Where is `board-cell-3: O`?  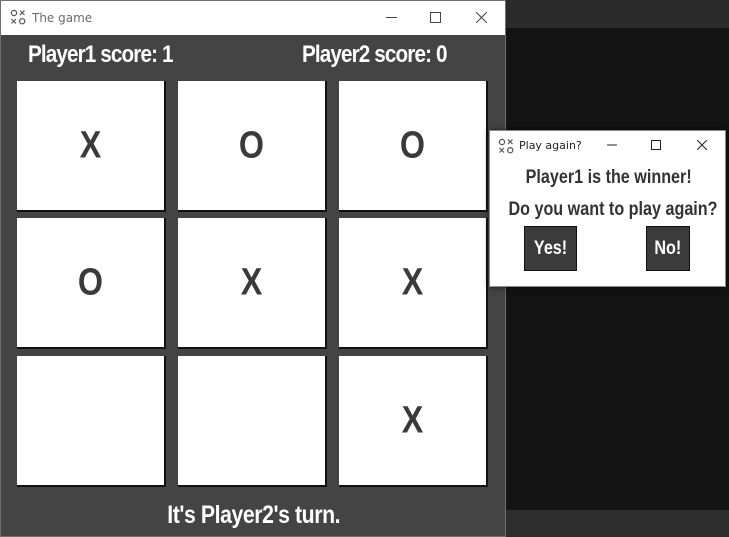
board-cell-3: O is located at coordinates (413, 146).